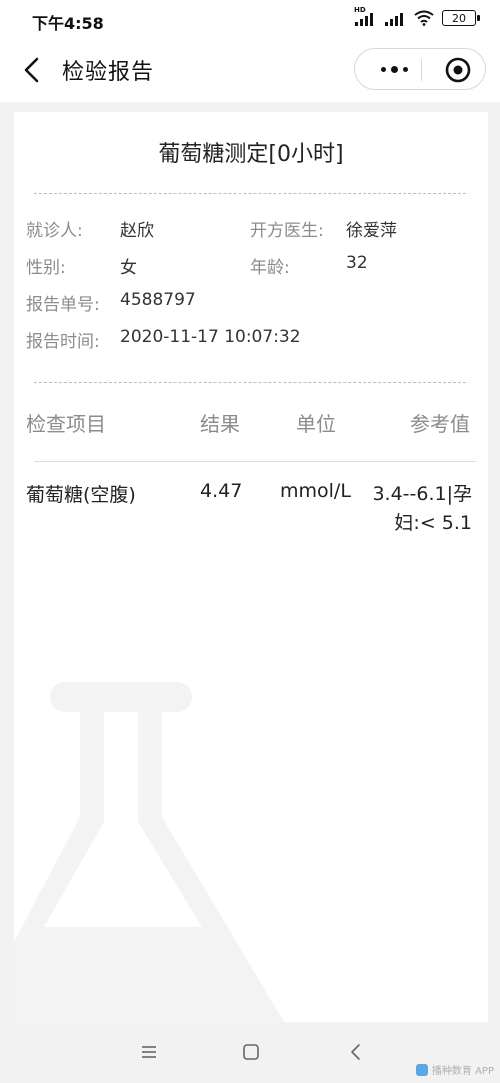 This screenshot has width=500, height=1083. Describe the element at coordinates (461, 18) in the screenshot. I see `battery-icon: 20` at that location.